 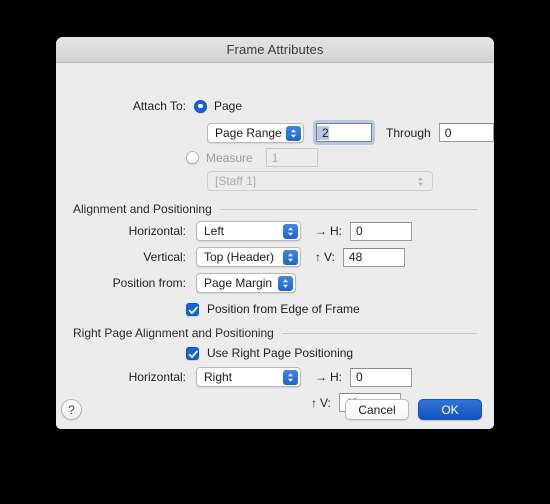 What do you see at coordinates (218, 377) in the screenshot?
I see `right-page-horizontal-value: Right` at bounding box center [218, 377].